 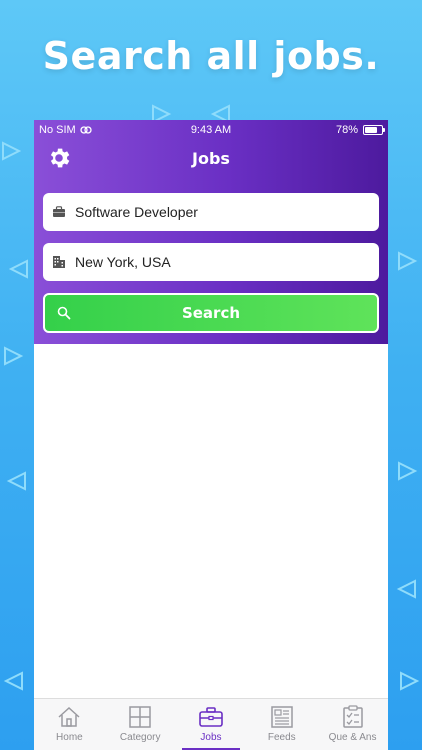 I want to click on tab-label: Category, so click(x=140, y=737).